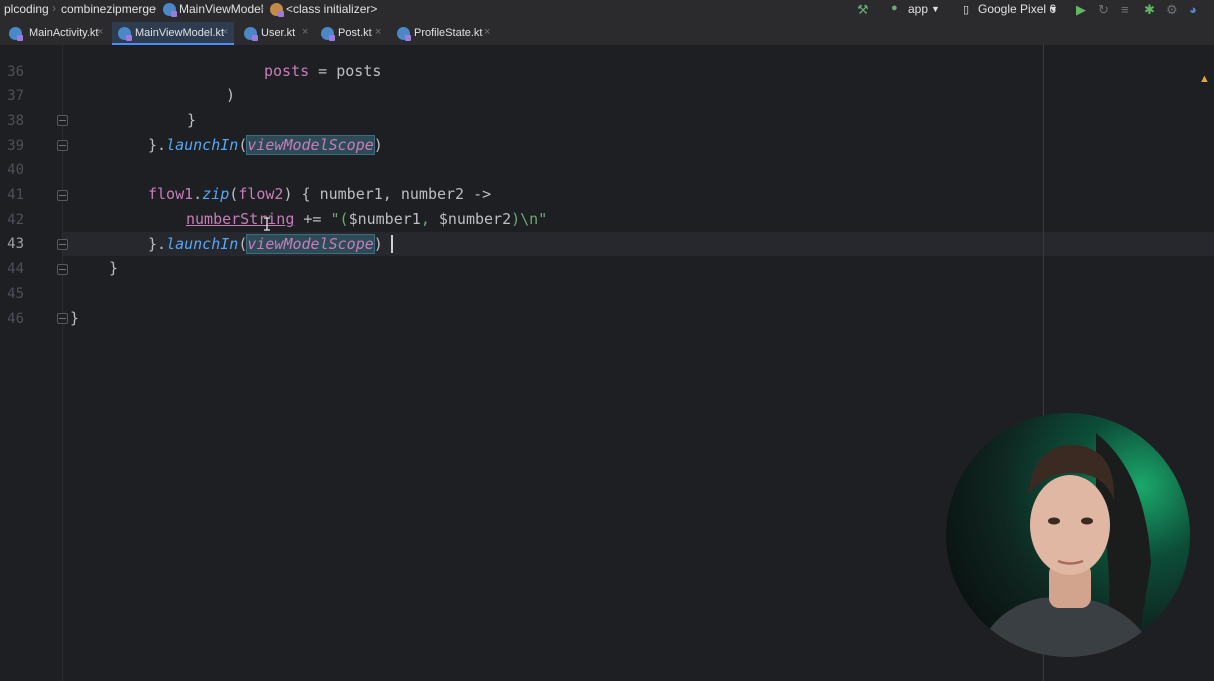 The image size is (1214, 681). Describe the element at coordinates (180, 33) in the screenshot. I see `tab-label: MainViewModel.kt` at that location.